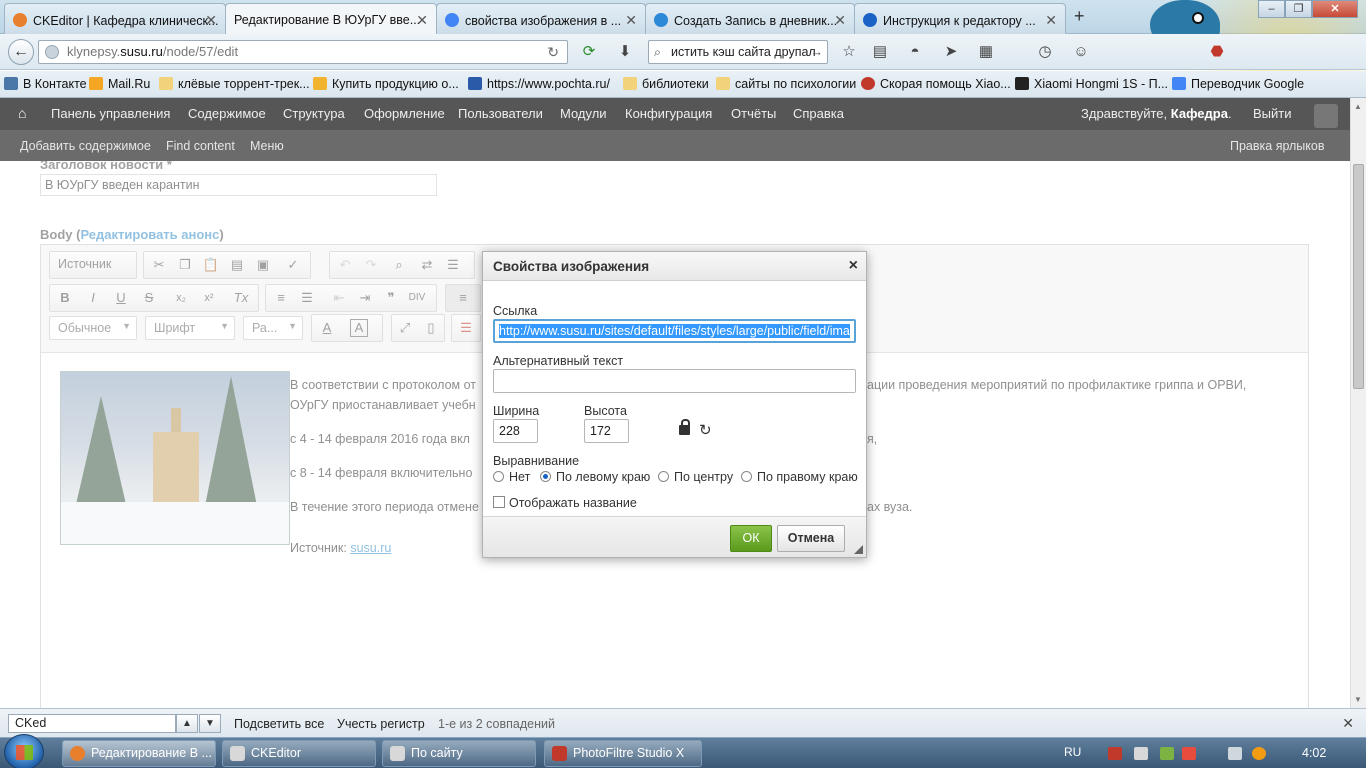 This screenshot has width=1366, height=768. What do you see at coordinates (303, 52) in the screenshot?
I see `address-bar: klynepsy.susu.ru/node/57/edit ↻` at bounding box center [303, 52].